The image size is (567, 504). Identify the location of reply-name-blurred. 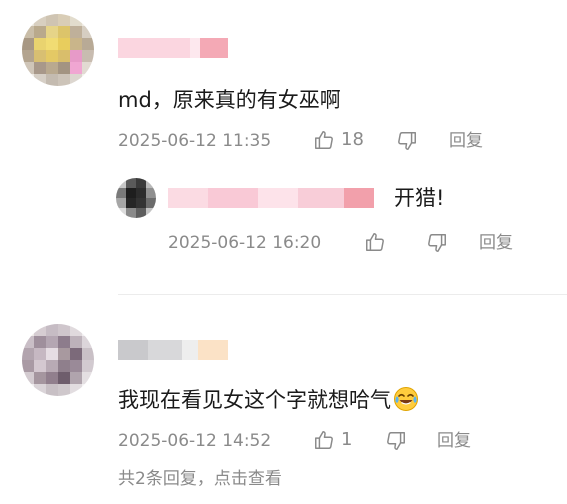
(271, 198).